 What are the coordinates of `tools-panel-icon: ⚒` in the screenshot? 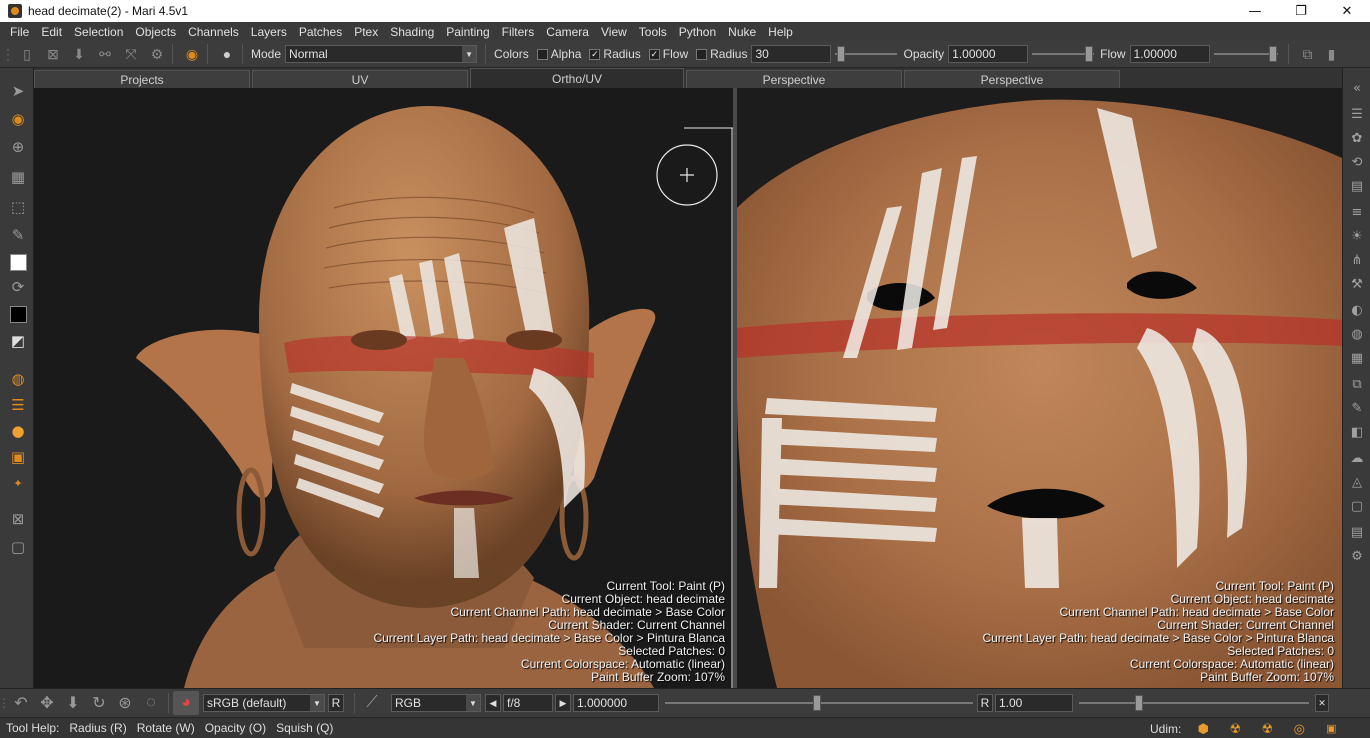 It's located at (1357, 284).